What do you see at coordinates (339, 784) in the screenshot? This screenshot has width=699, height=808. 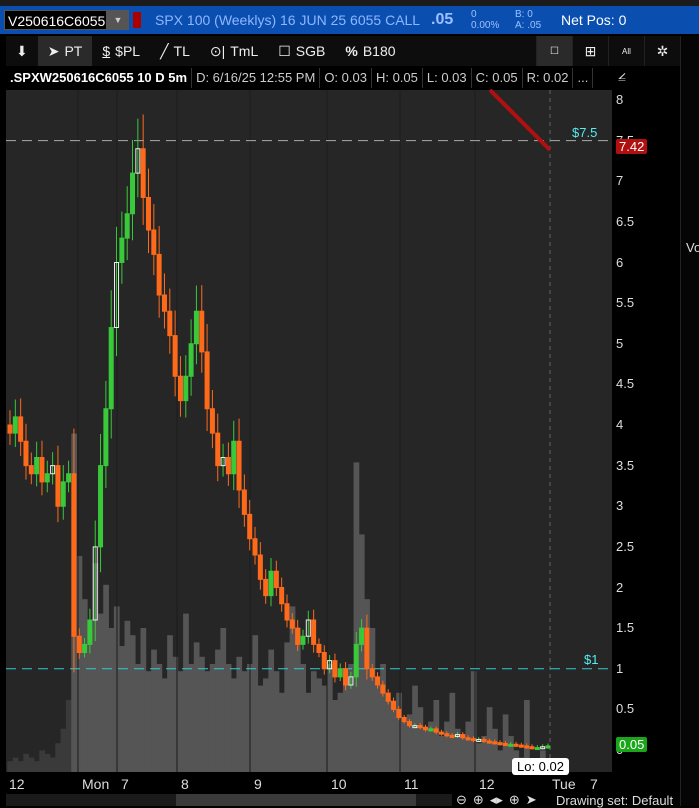 I see `x-tick-label: 10` at bounding box center [339, 784].